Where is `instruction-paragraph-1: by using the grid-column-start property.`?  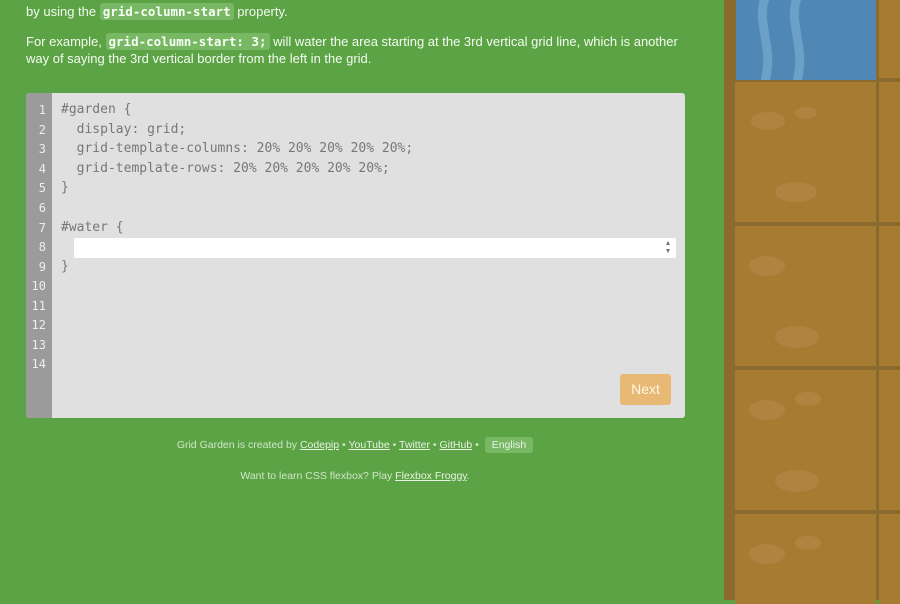 instruction-paragraph-1: by using the grid-column-start property. is located at coordinates (356, 11).